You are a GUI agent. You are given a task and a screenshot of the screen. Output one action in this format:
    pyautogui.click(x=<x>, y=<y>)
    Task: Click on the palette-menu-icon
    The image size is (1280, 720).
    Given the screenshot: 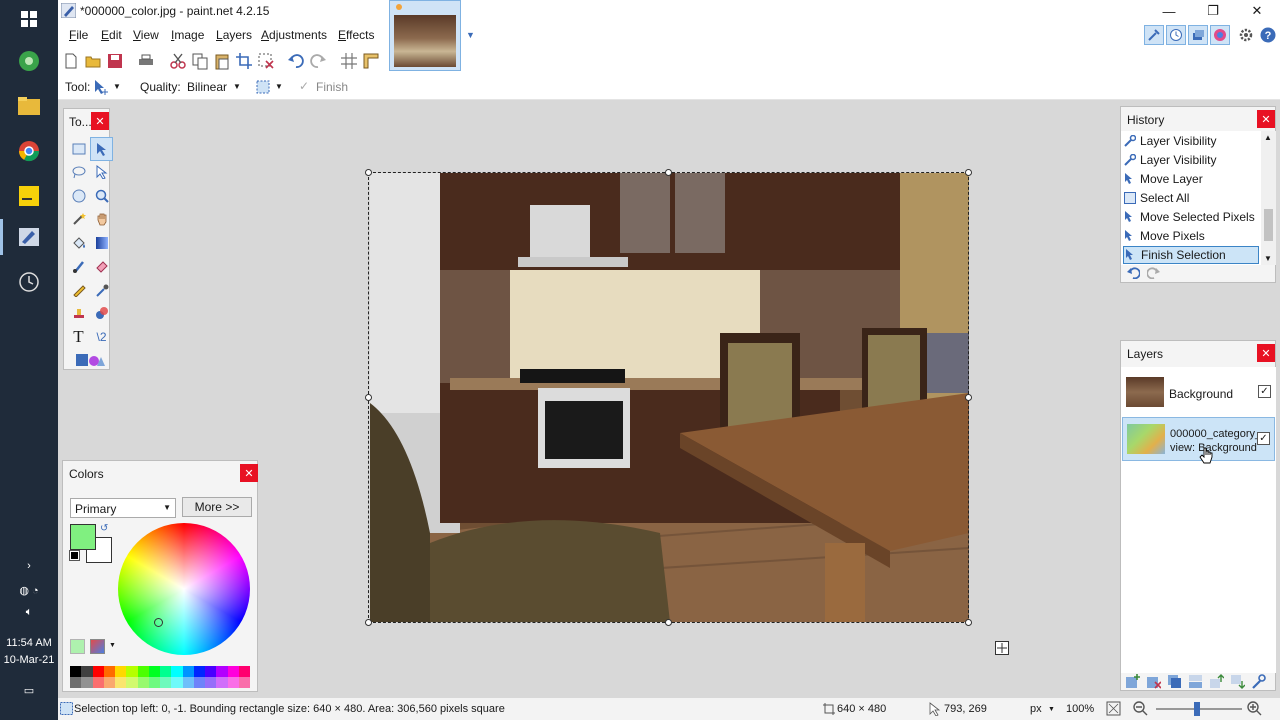 What is the action you would take?
    pyautogui.click(x=97, y=646)
    